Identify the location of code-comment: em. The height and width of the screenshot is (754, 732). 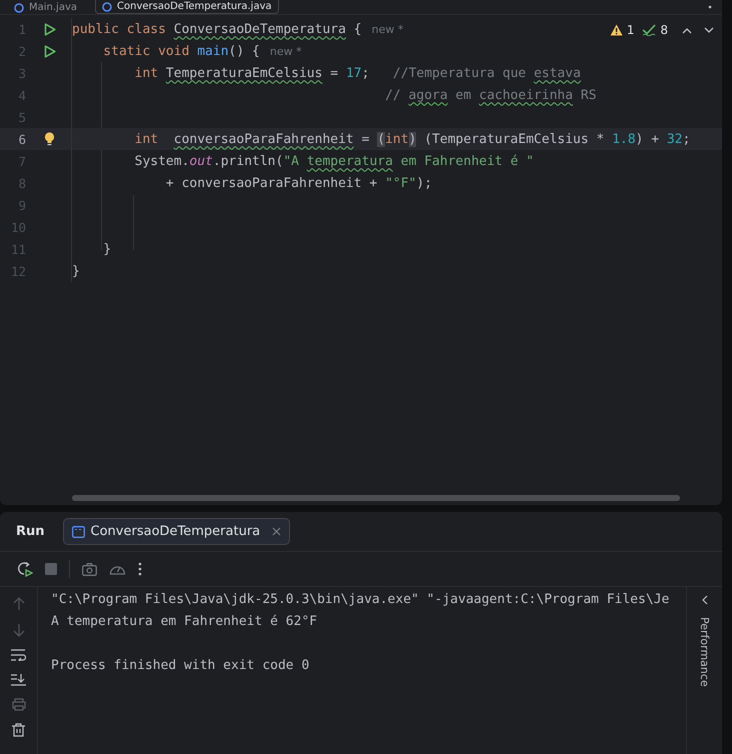
(463, 95).